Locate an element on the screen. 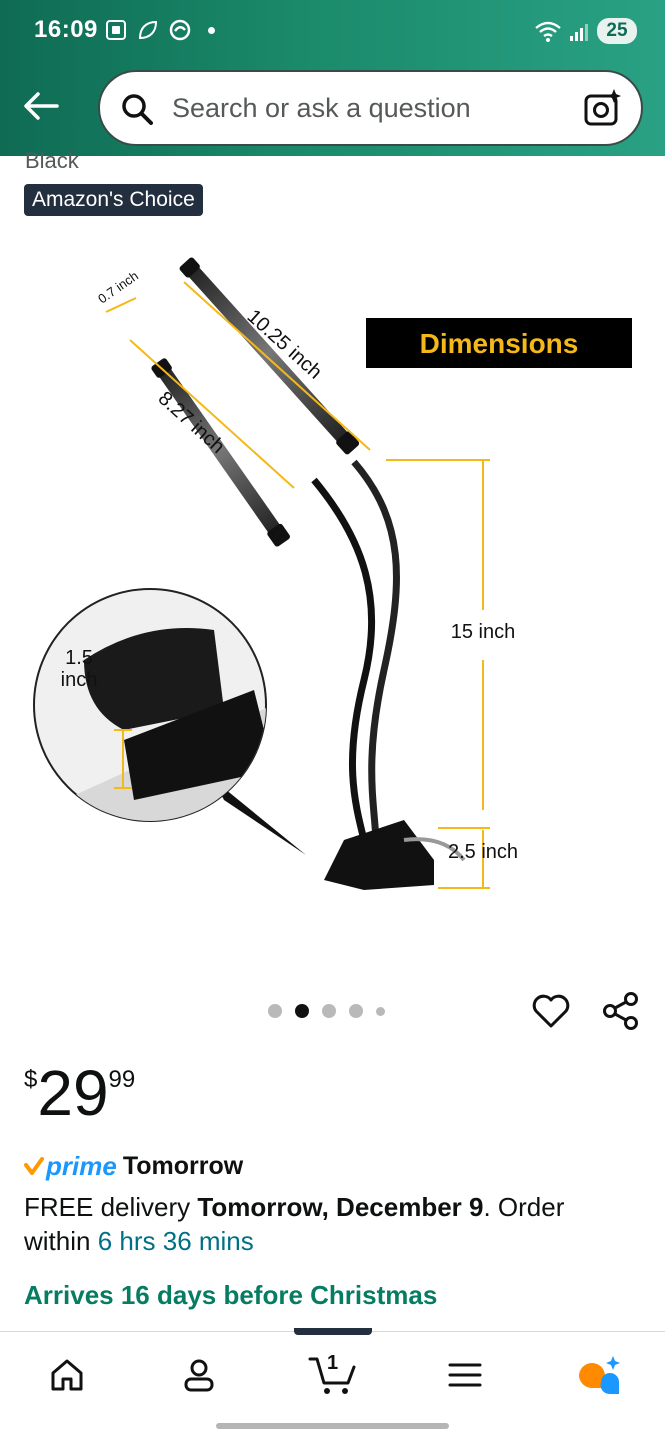 The image size is (665, 1440). share-icon is located at coordinates (621, 1011).